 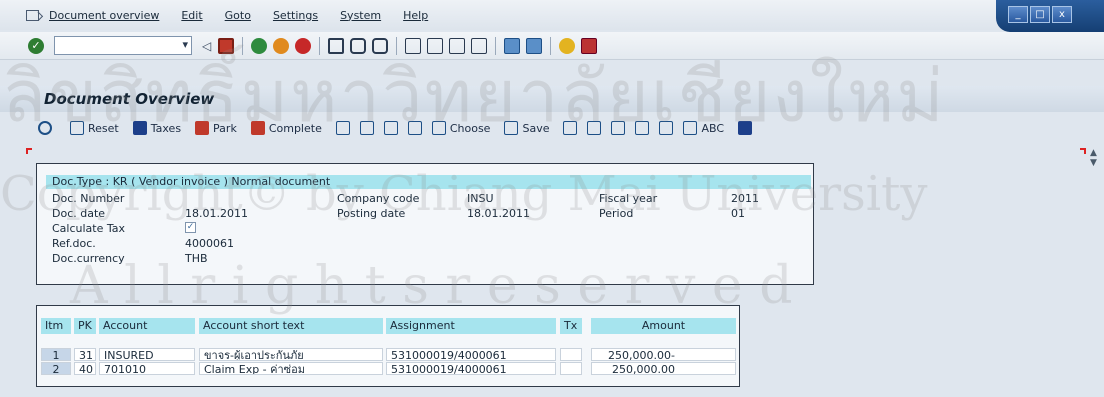 What do you see at coordinates (147, 354) in the screenshot?
I see `cell-account: INSURED` at bounding box center [147, 354].